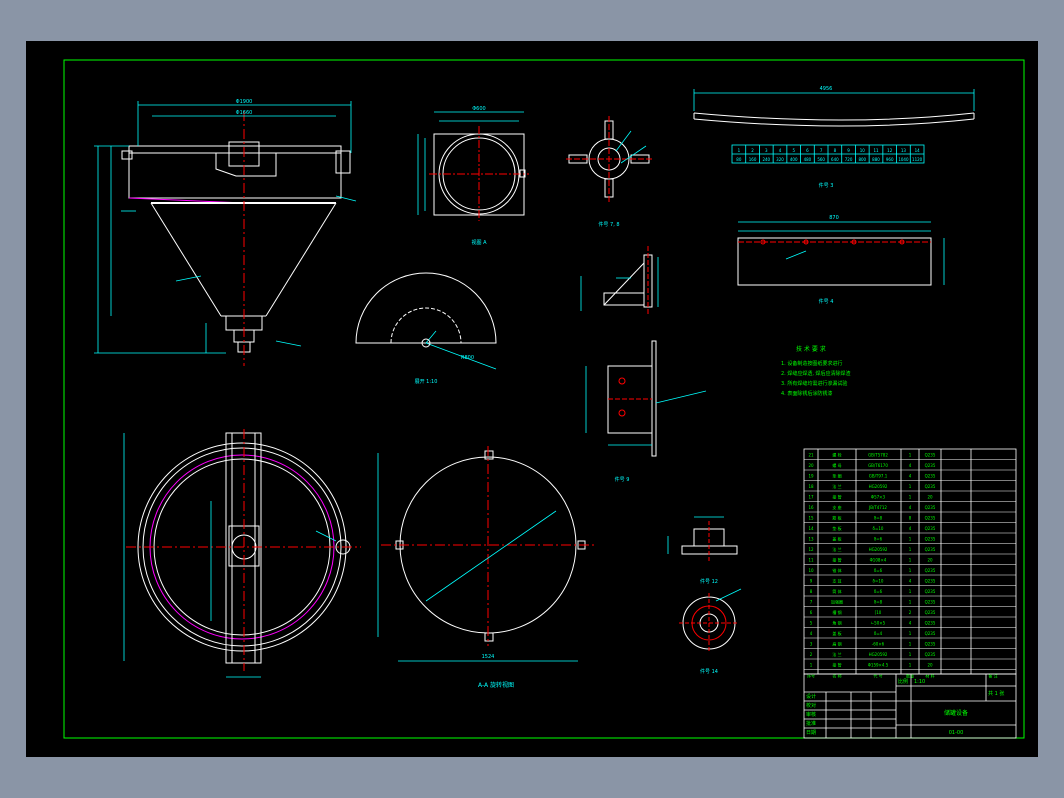 The height and width of the screenshot is (798, 1064). What do you see at coordinates (811, 581) in the screenshot?
I see `parts-table-cell: 9` at bounding box center [811, 581].